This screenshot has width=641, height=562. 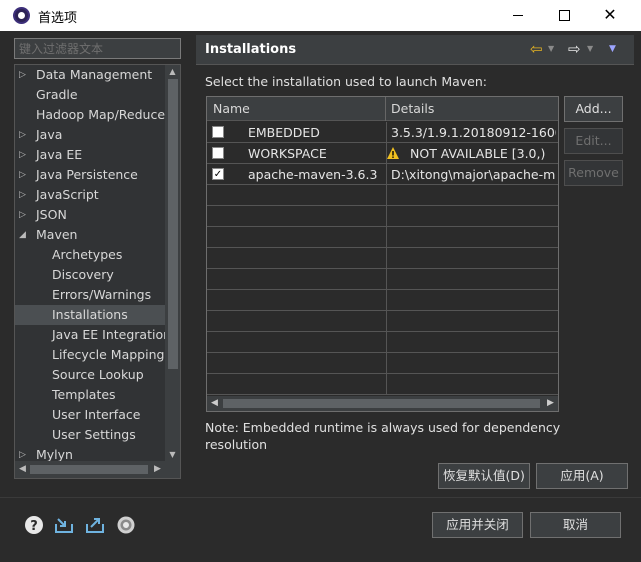 What do you see at coordinates (473, 132) in the screenshot?
I see `installation-details: 3.5.3/1.9.1.20180912-1600` at bounding box center [473, 132].